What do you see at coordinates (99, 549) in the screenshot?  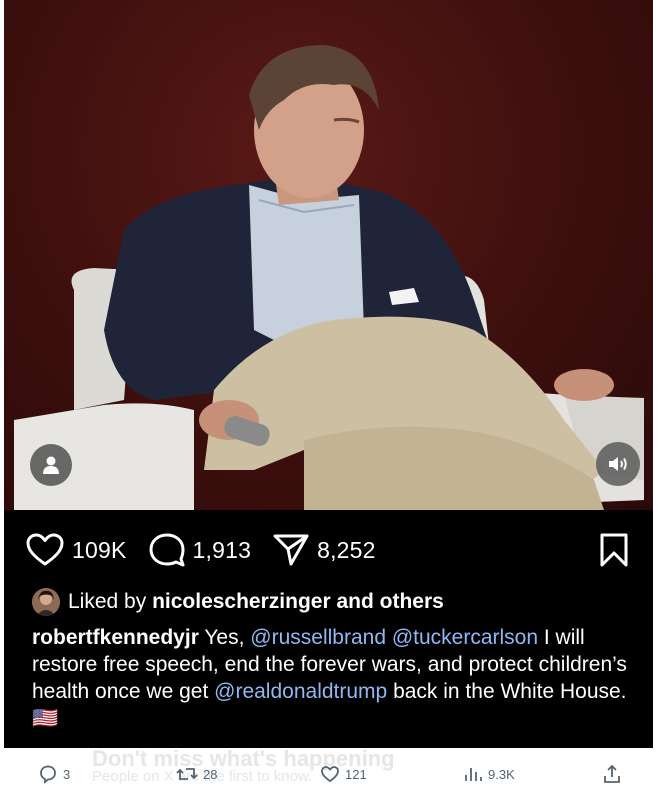 I see `like-count: 109K` at bounding box center [99, 549].